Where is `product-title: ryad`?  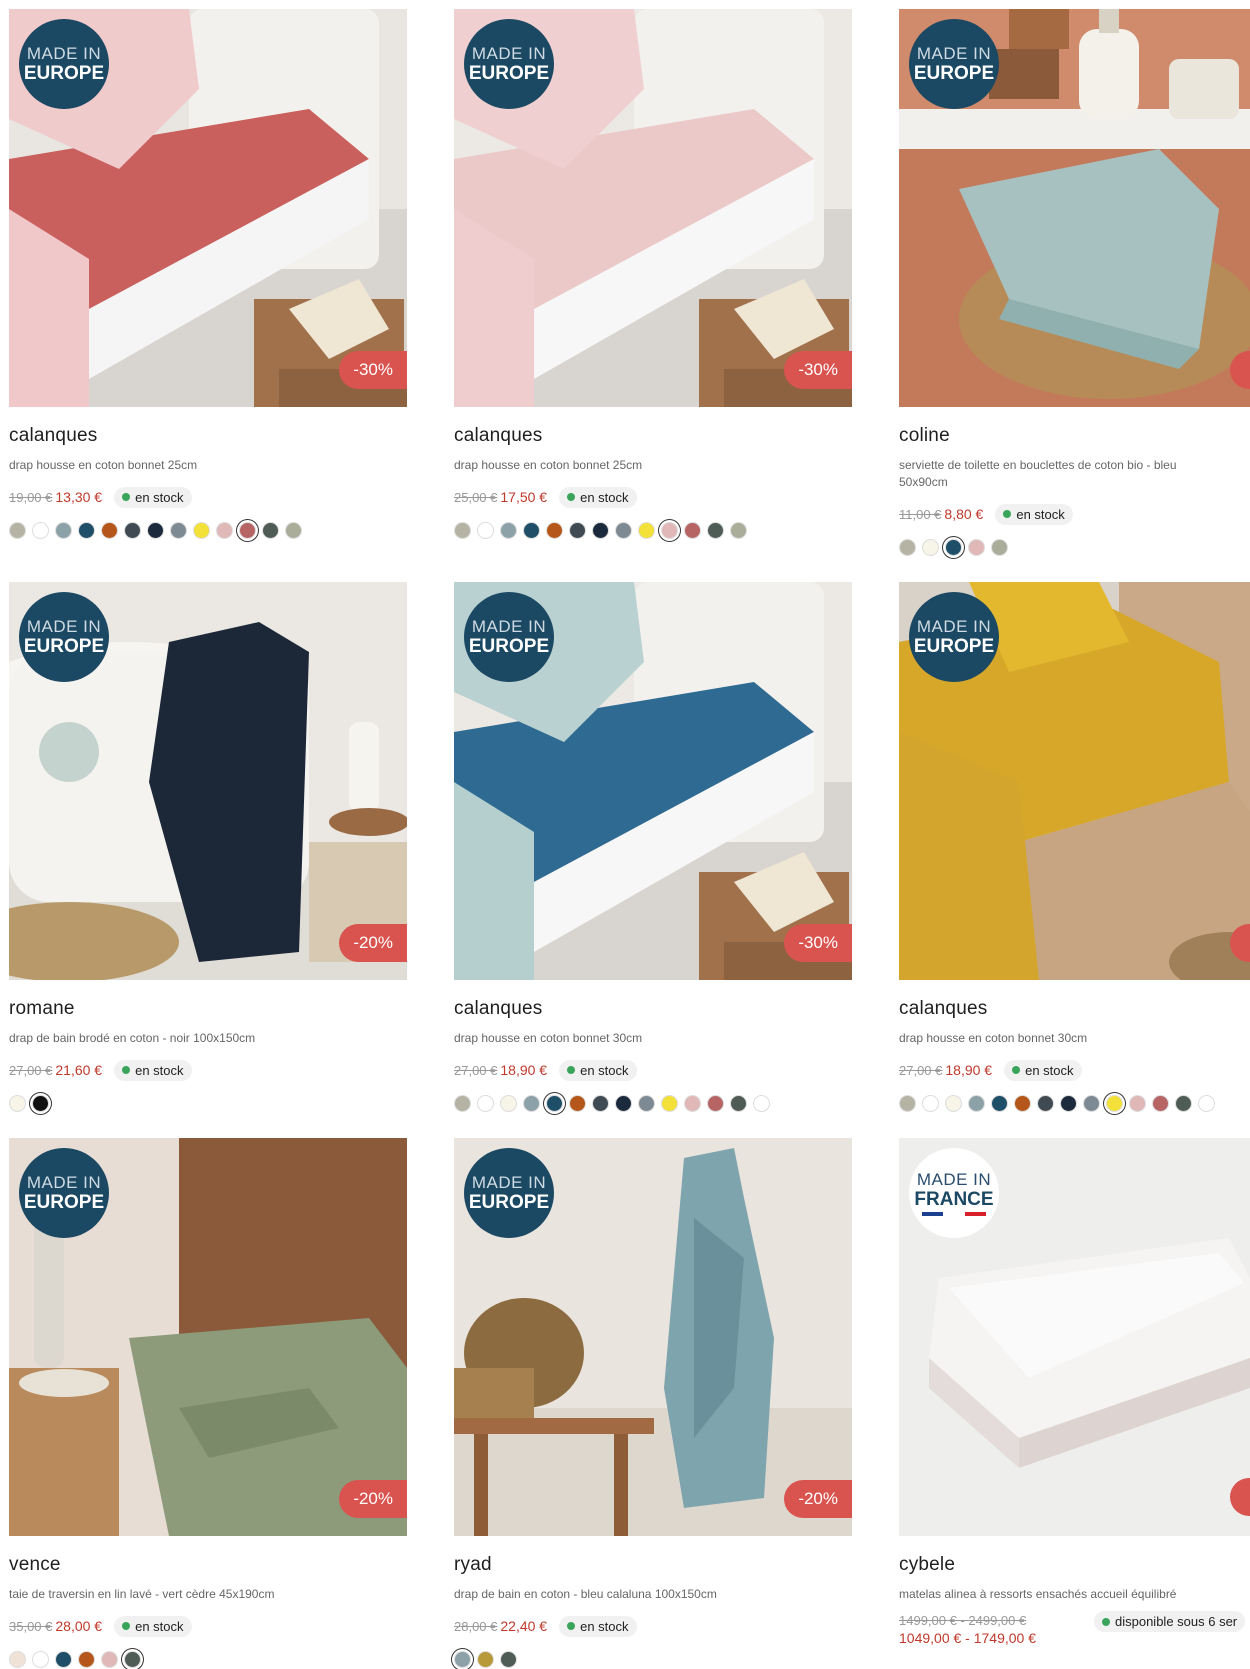
product-title: ryad is located at coordinates (653, 1565).